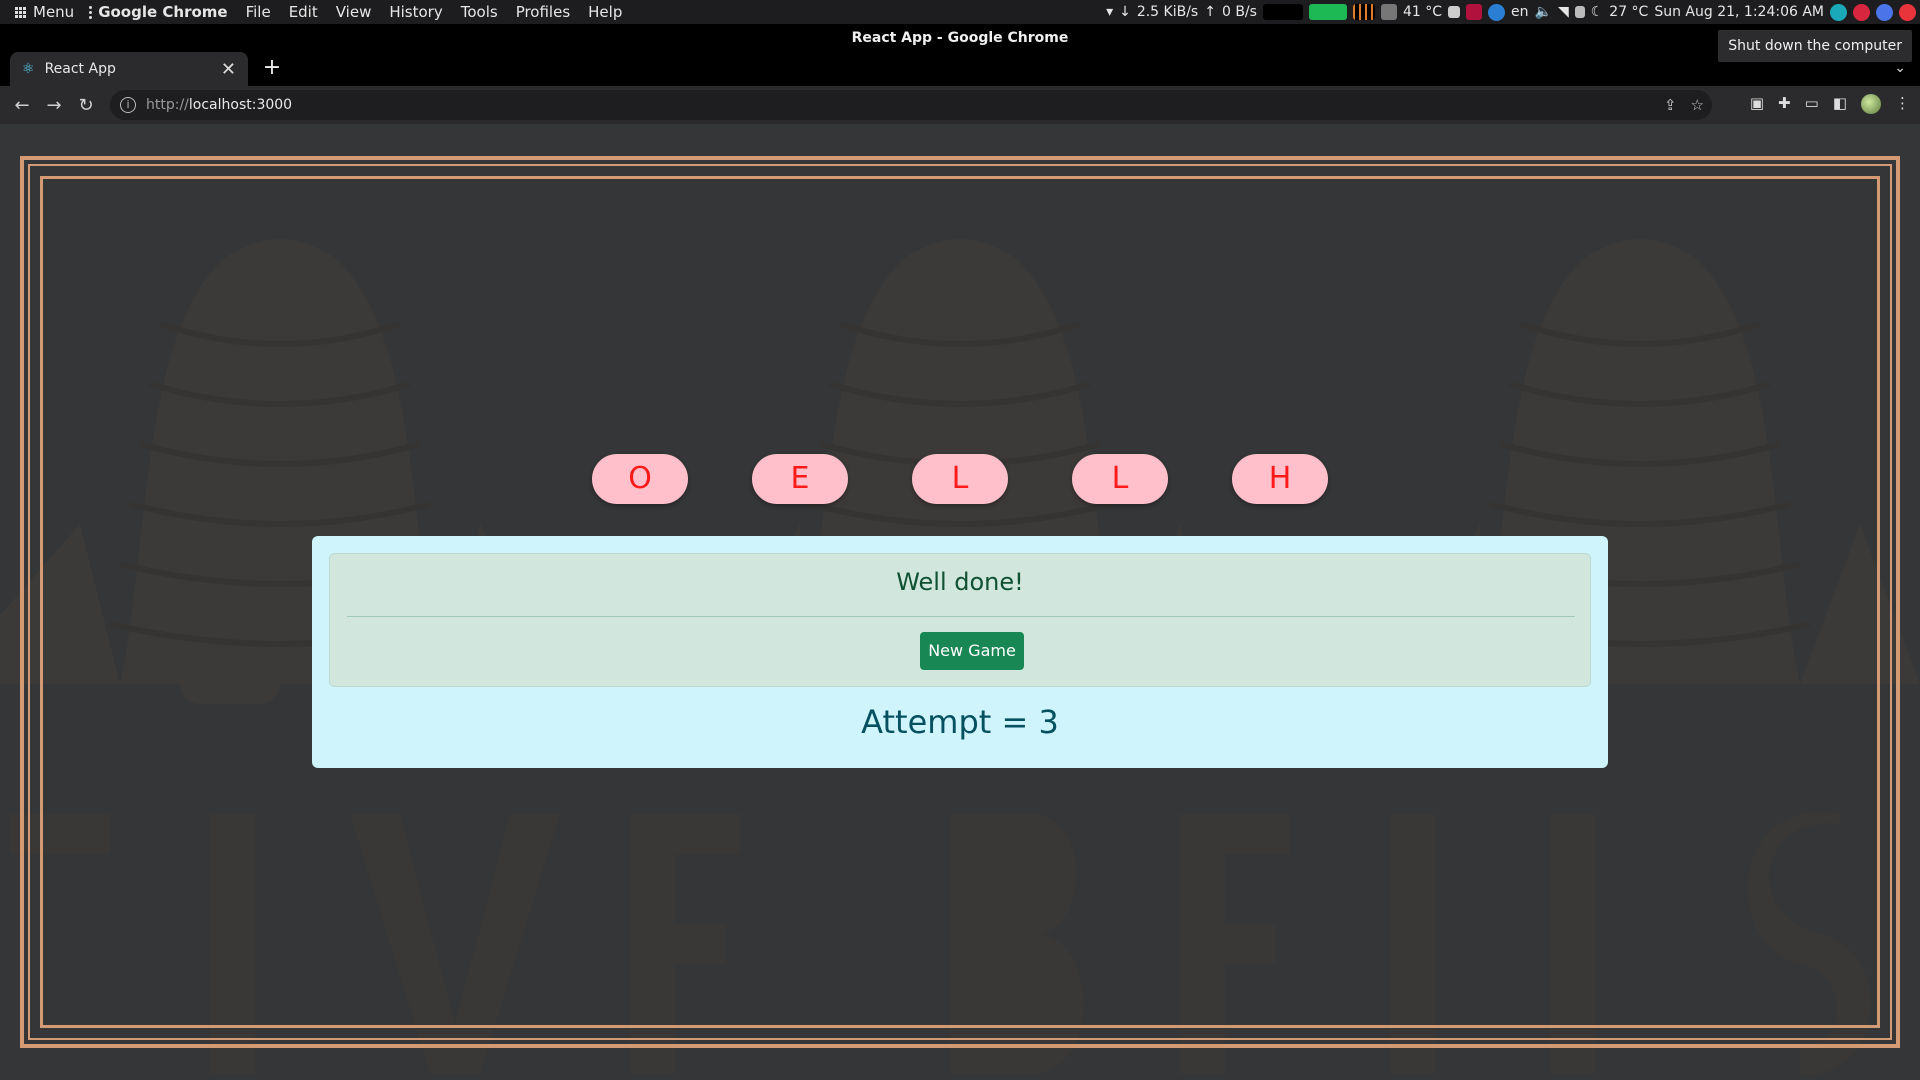  Describe the element at coordinates (128, 105) in the screenshot. I see `info-icon: i` at that location.